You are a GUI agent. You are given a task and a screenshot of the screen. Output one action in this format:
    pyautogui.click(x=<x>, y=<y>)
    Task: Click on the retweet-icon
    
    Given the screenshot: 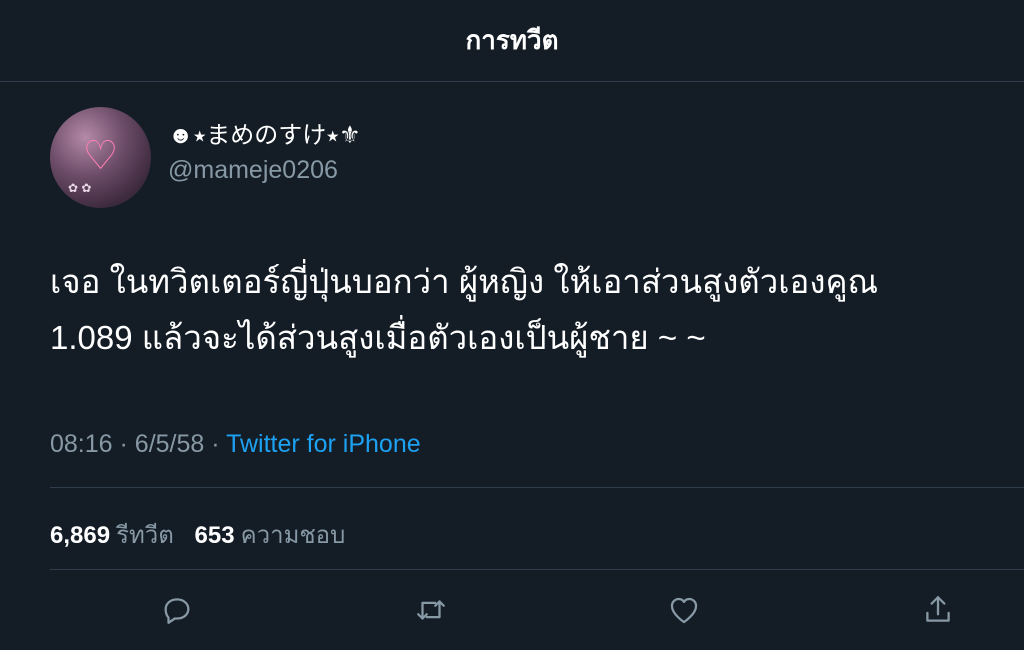 What is the action you would take?
    pyautogui.click(x=431, y=610)
    